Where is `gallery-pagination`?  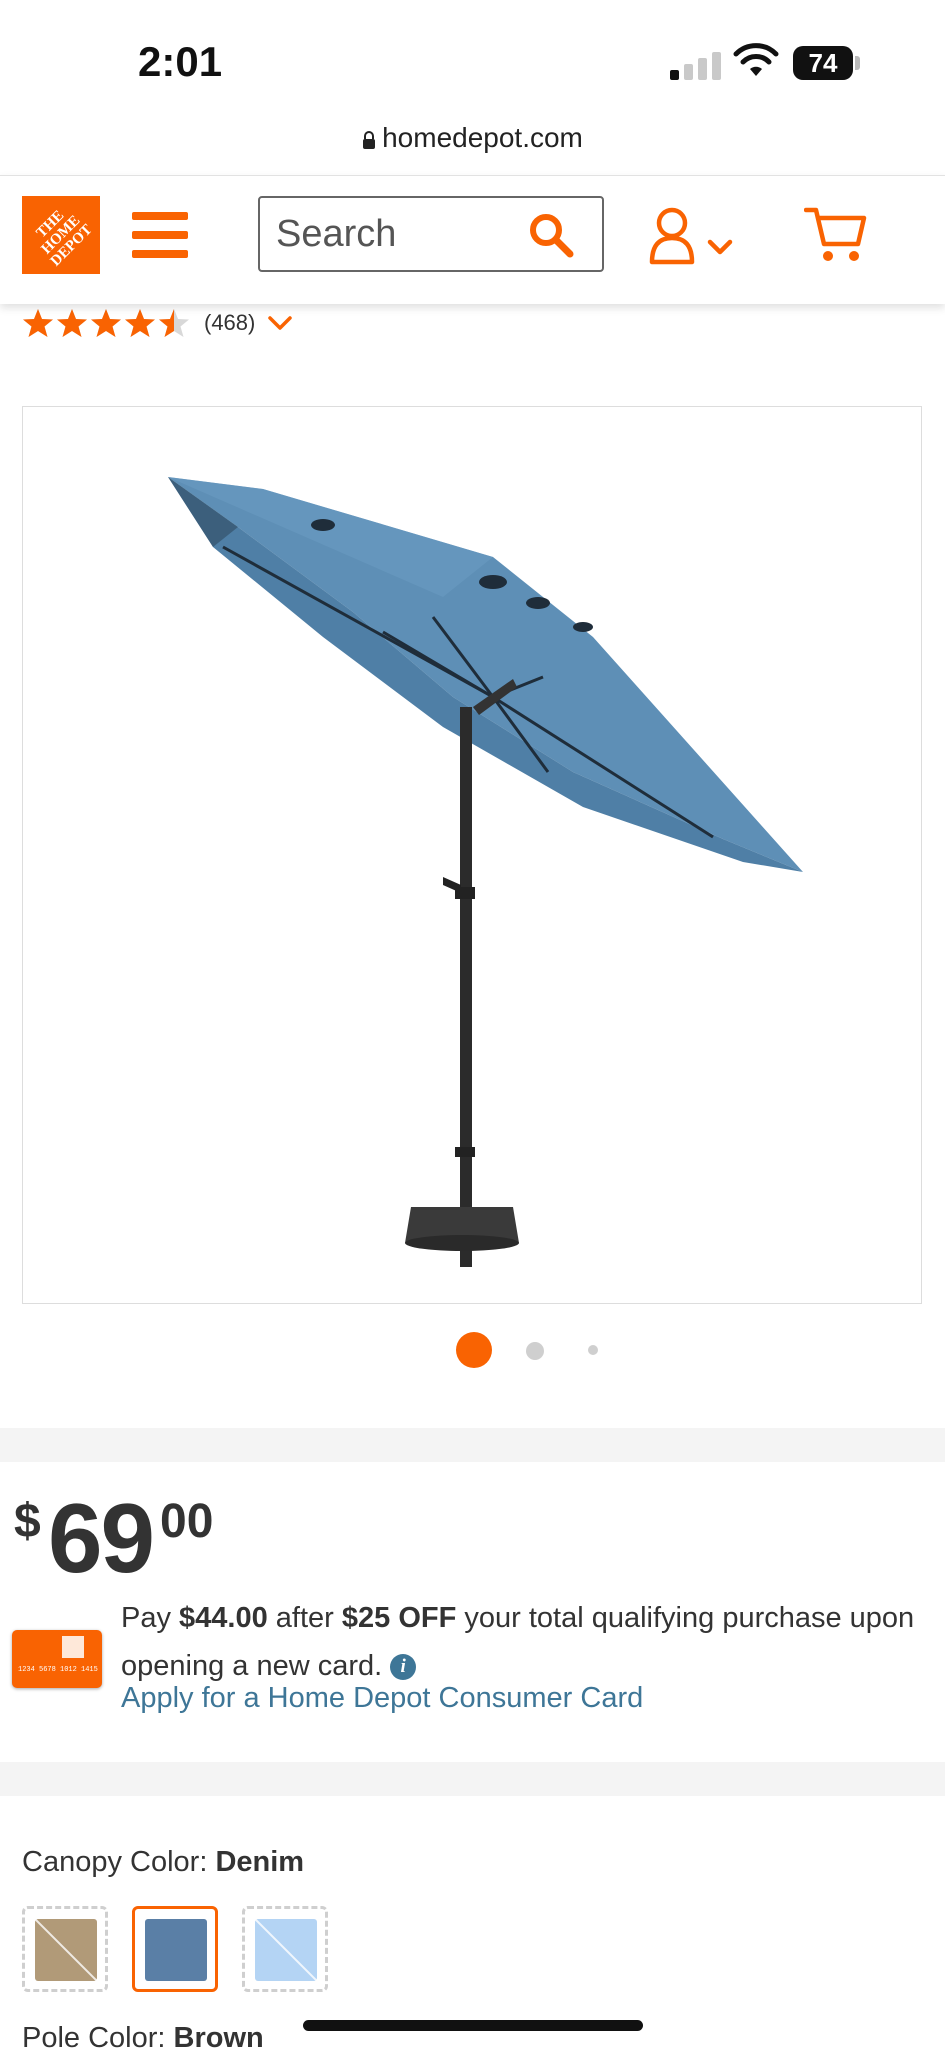
gallery-pagination is located at coordinates (472, 1350).